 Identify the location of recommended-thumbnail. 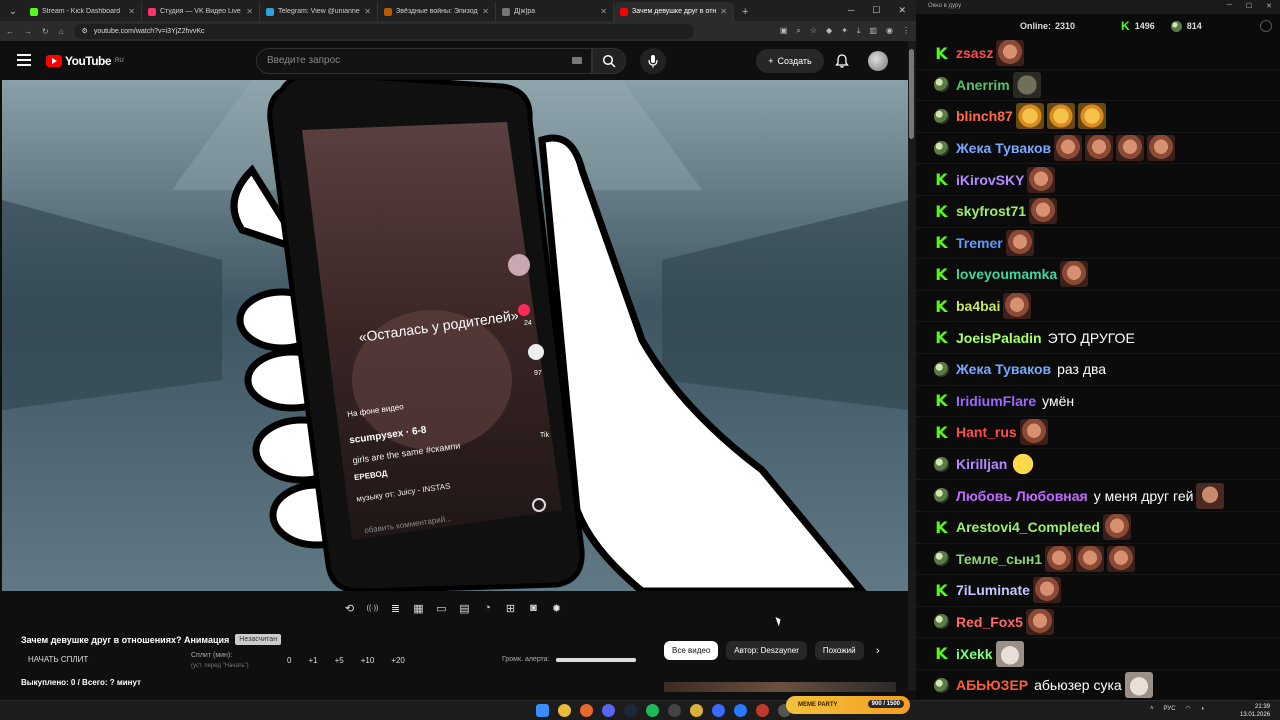
(780, 687).